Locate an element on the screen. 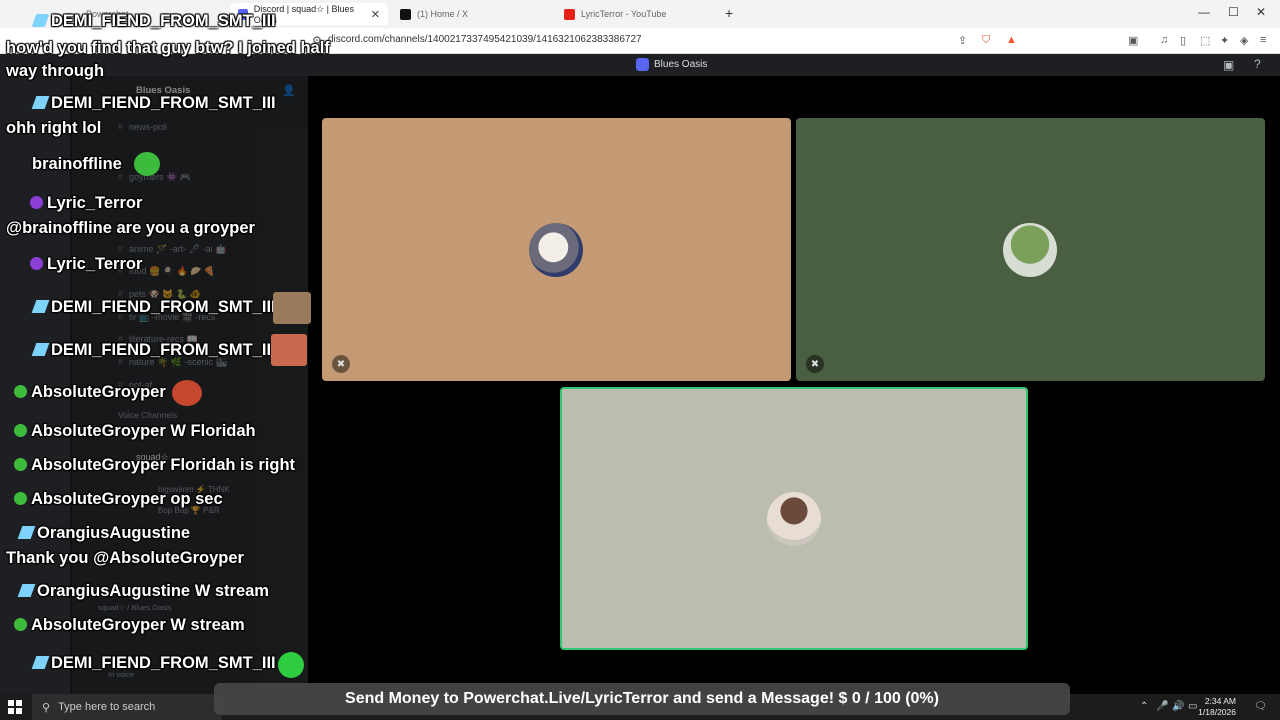 This screenshot has width=1280, height=720. volume-icon: 🔊 is located at coordinates (1178, 706).